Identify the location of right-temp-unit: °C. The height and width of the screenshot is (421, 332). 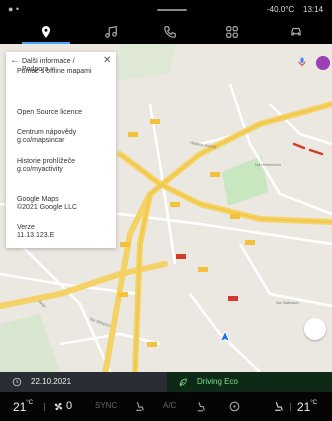
(314, 403).